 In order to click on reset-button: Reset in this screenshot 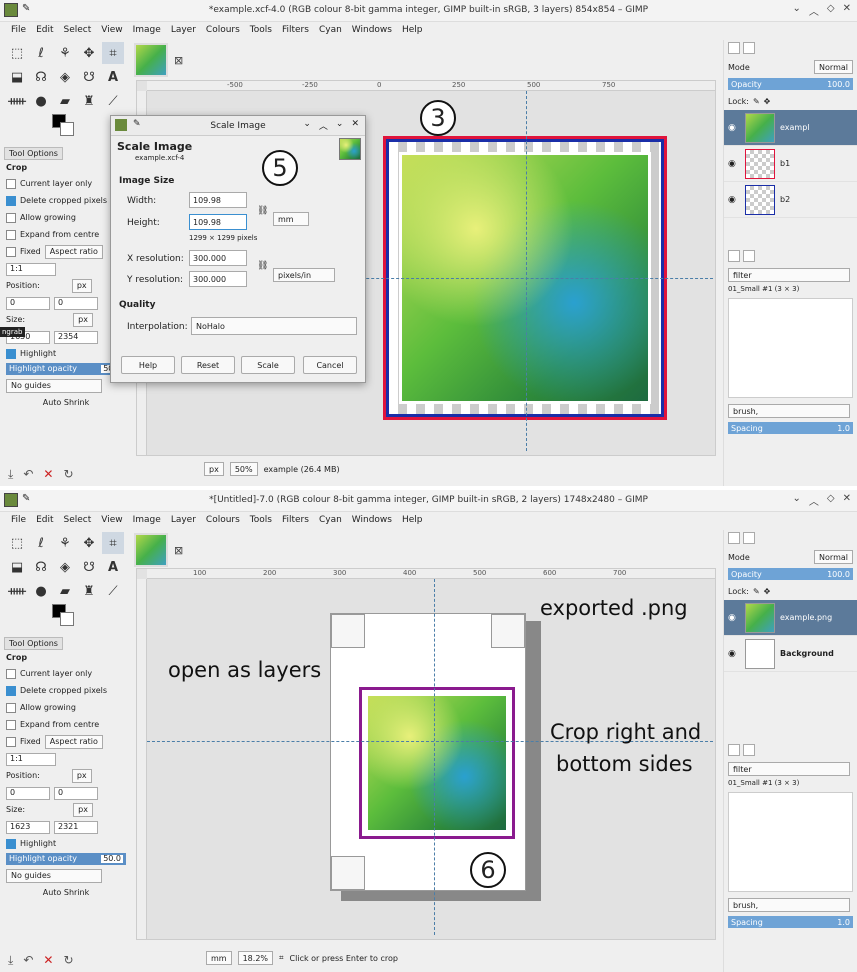, I will do `click(208, 365)`.